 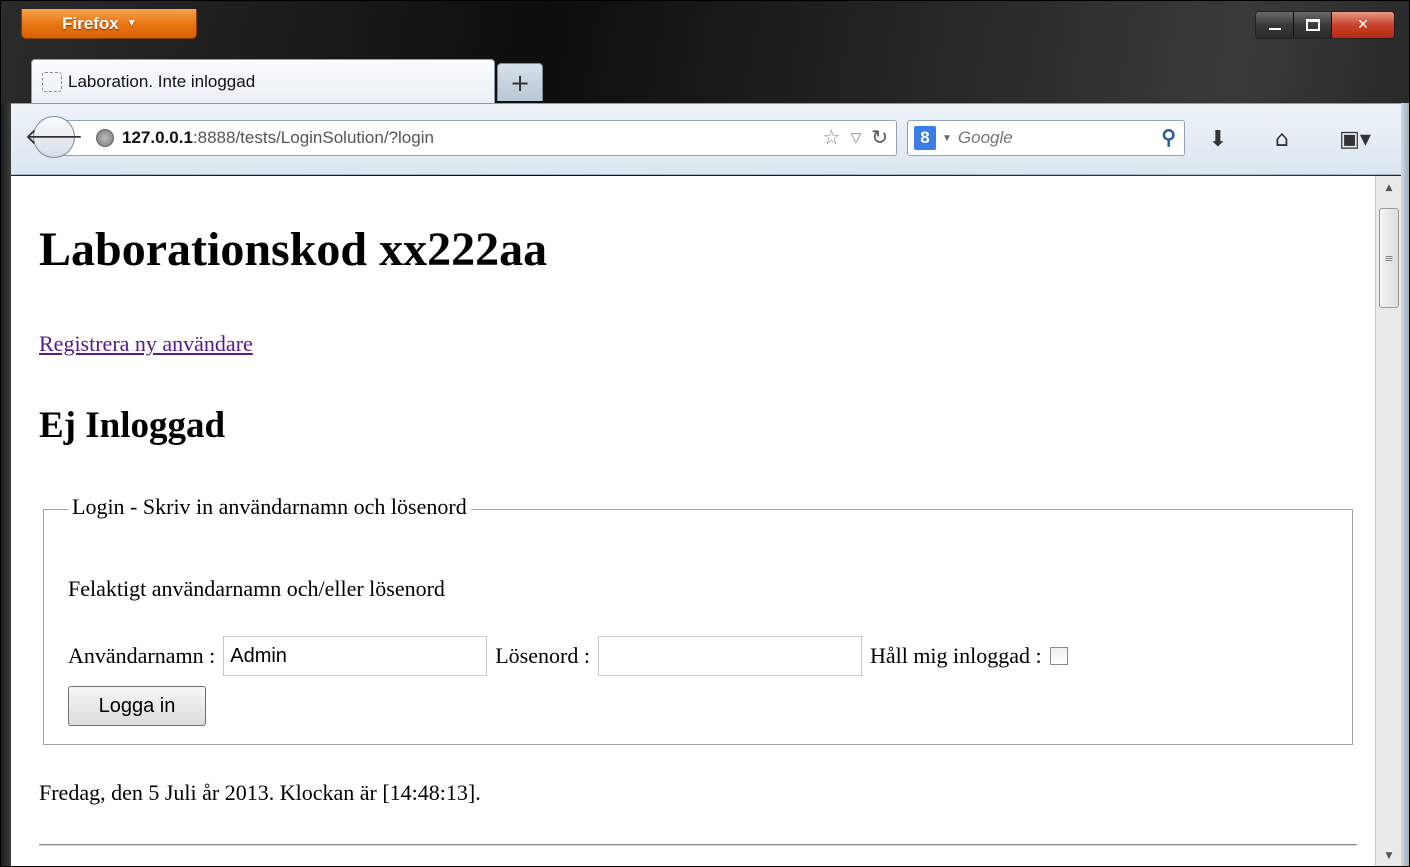 I want to click on password-field, so click(x=729, y=656).